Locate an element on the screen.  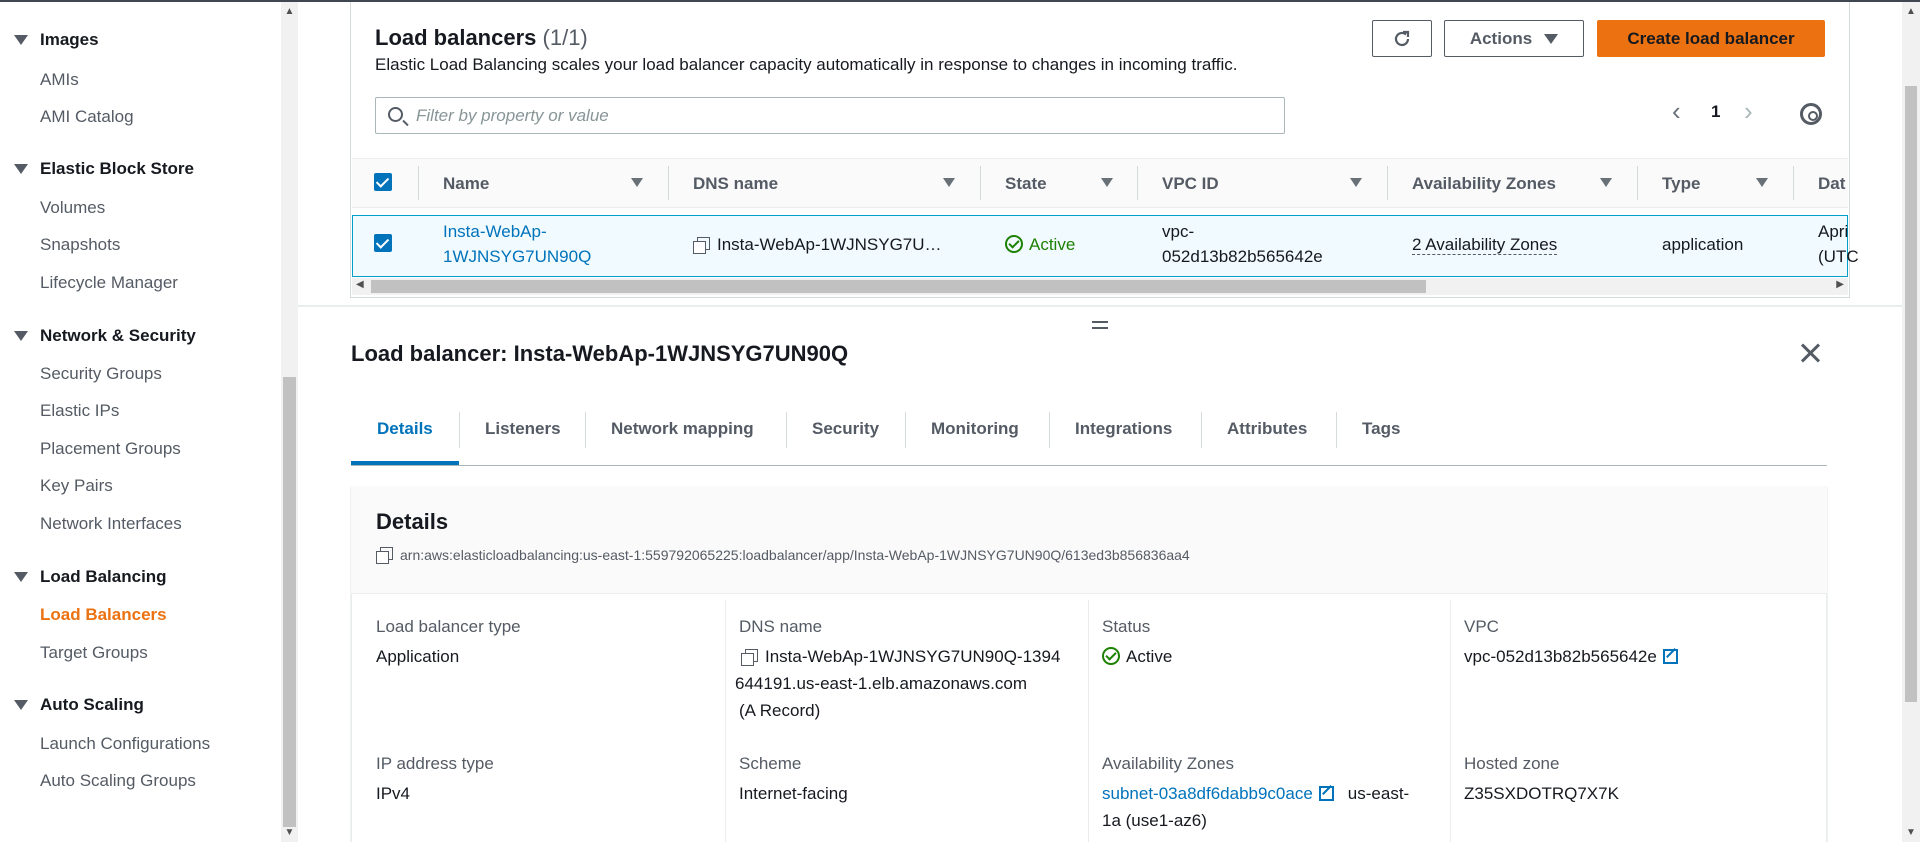
sidebar-scrollbar: ▲ ▼ is located at coordinates (289, 422).